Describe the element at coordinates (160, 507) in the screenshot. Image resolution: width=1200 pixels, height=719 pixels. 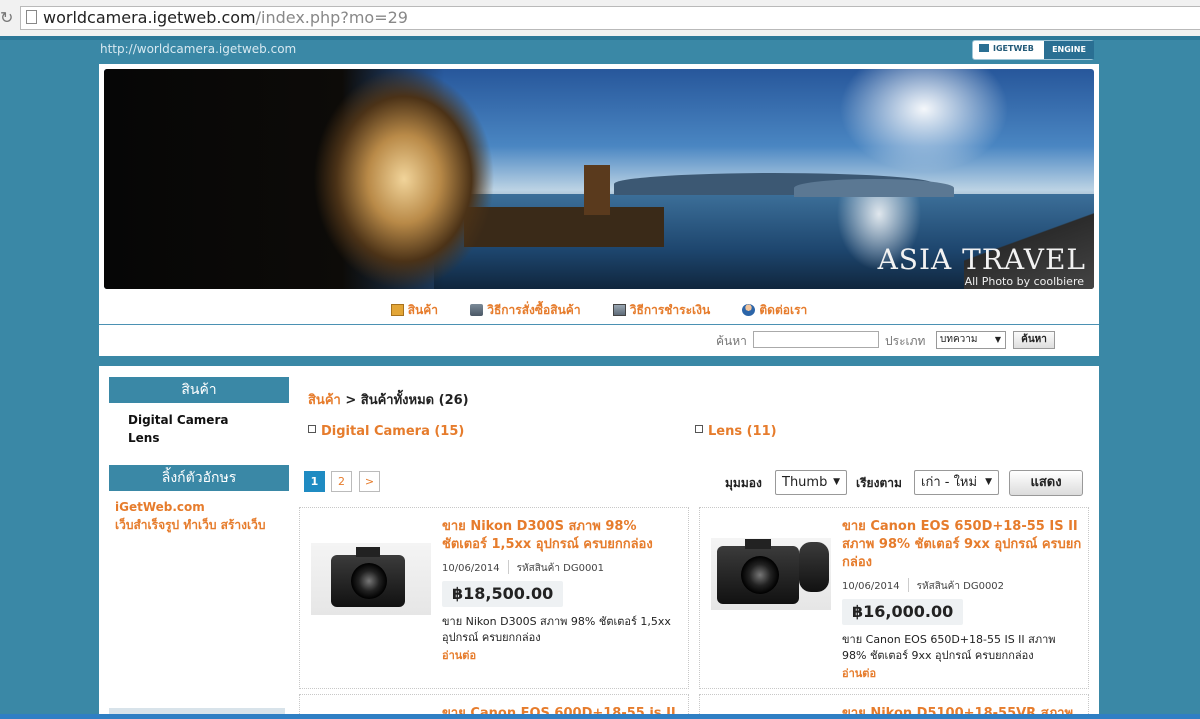
I see `sidebar-link-igetweb: iGetWeb.com` at that location.